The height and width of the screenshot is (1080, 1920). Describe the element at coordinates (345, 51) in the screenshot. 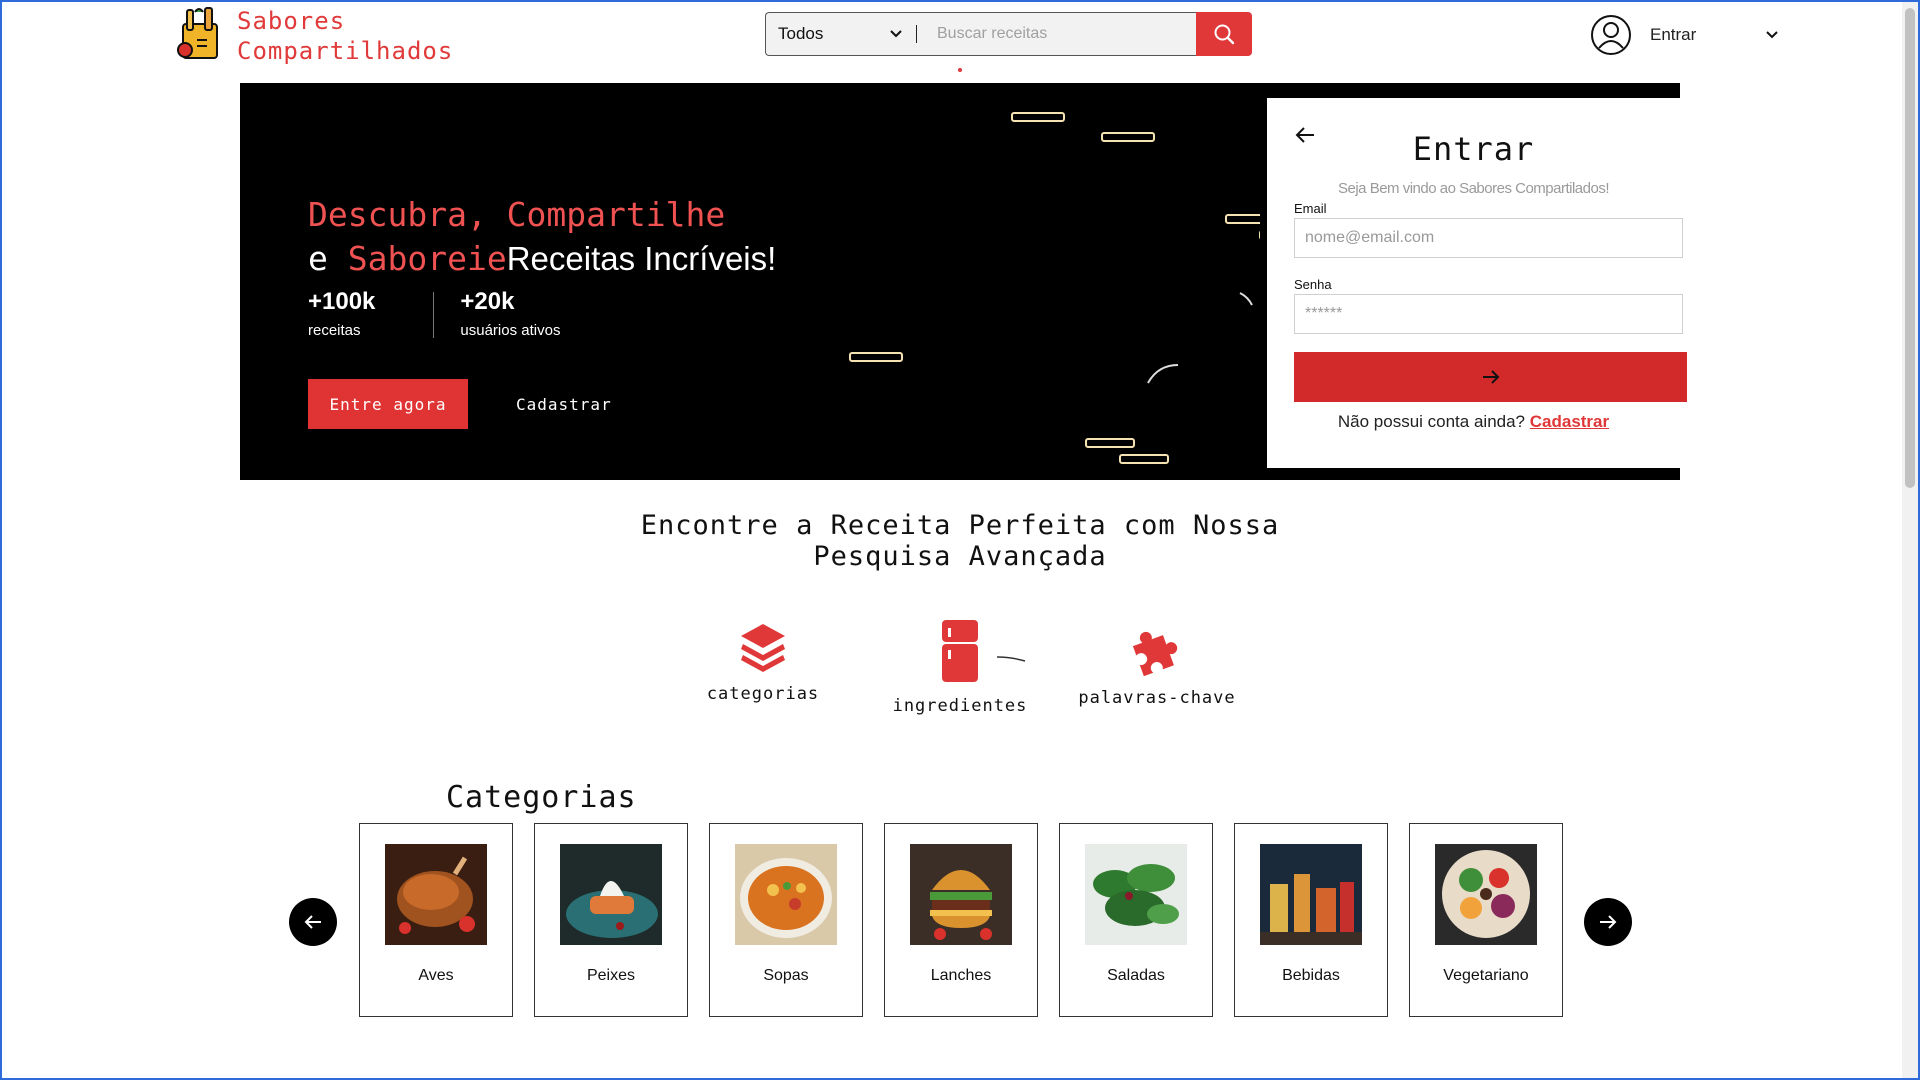

I see `brand-name-line2: Compartilhados` at that location.